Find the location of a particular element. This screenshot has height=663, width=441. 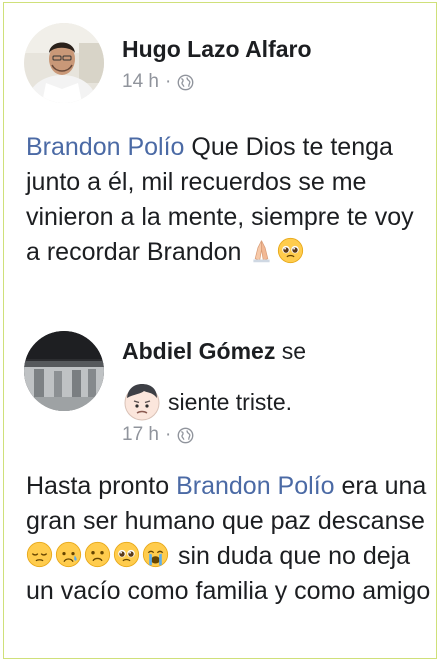

folded-hands-icon is located at coordinates (261, 251).